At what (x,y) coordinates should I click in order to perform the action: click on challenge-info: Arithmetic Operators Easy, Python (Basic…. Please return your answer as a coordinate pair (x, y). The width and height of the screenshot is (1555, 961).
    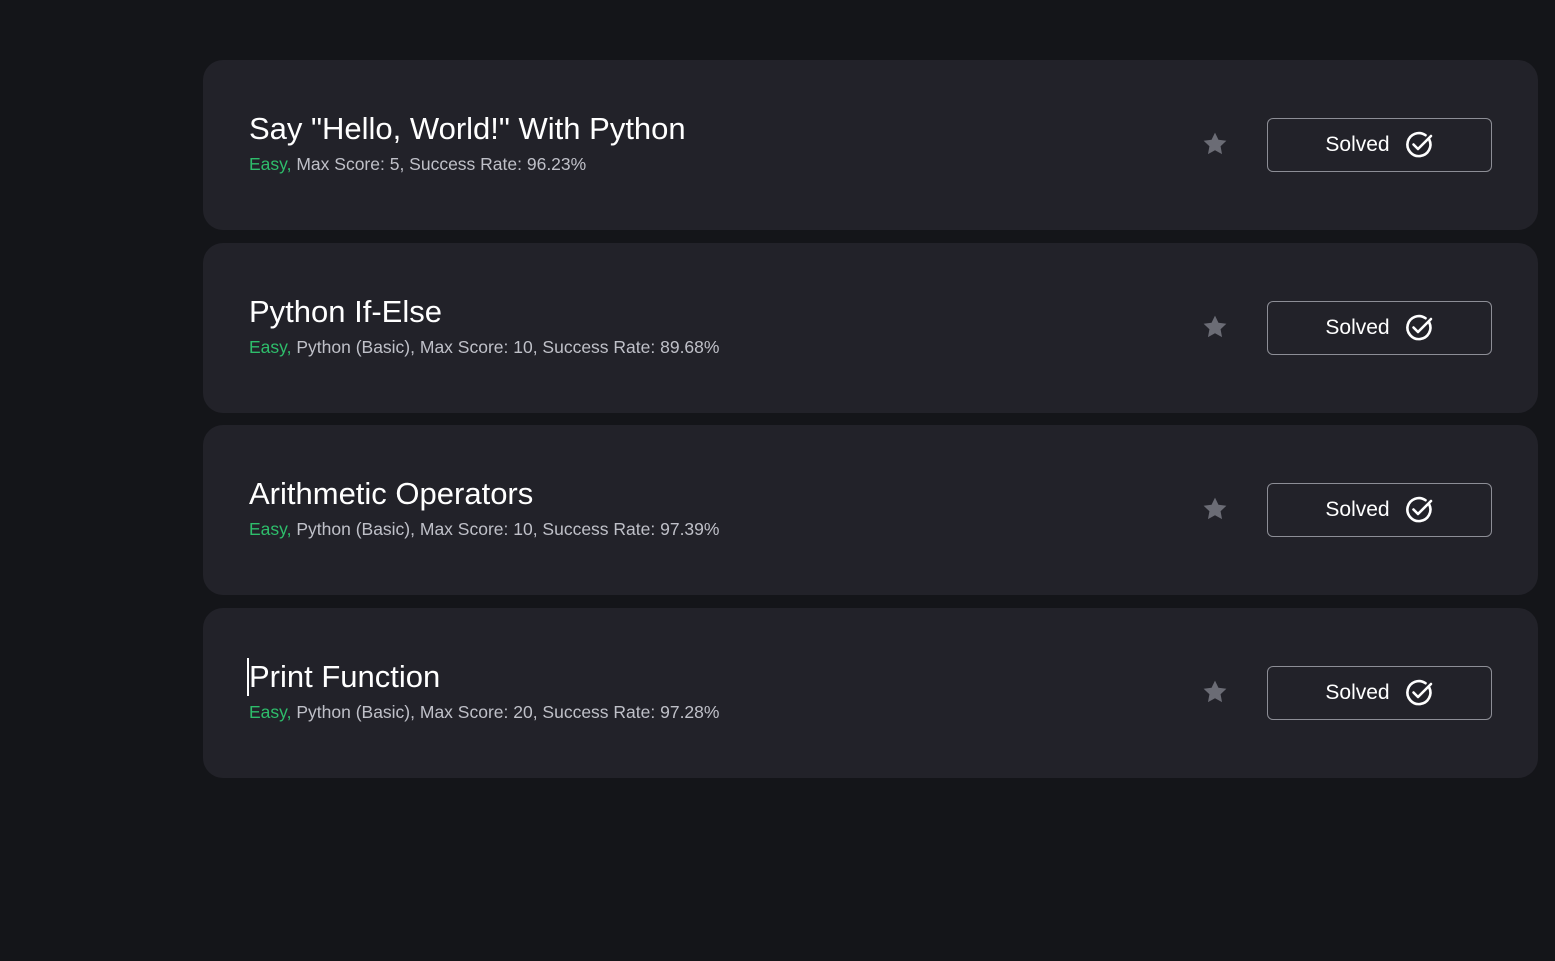
    Looking at the image, I should click on (484, 508).